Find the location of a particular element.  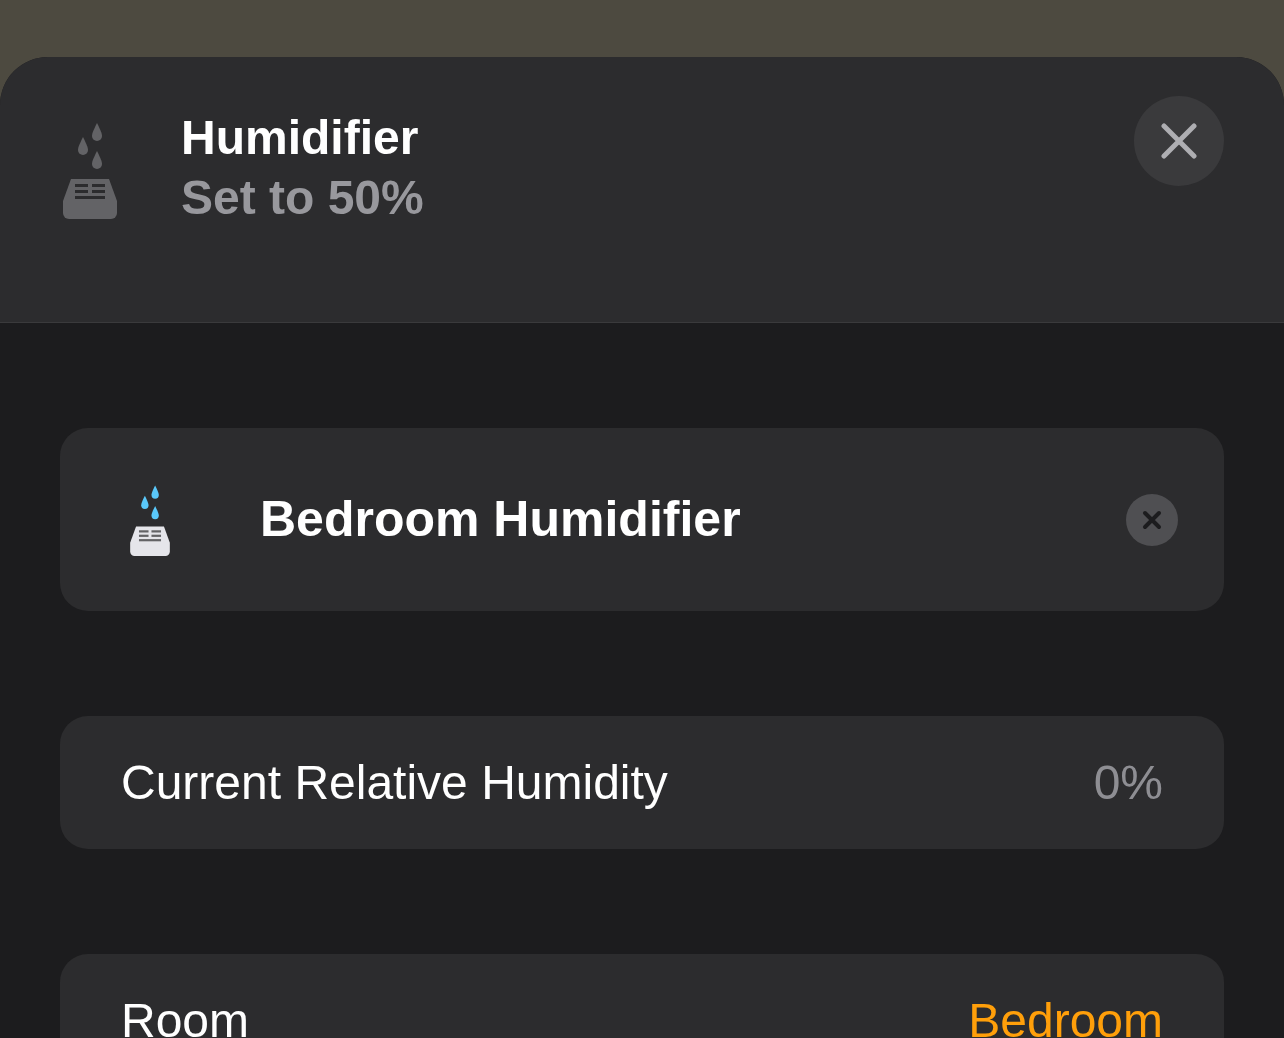

row-label: Room is located at coordinates (185, 1015).